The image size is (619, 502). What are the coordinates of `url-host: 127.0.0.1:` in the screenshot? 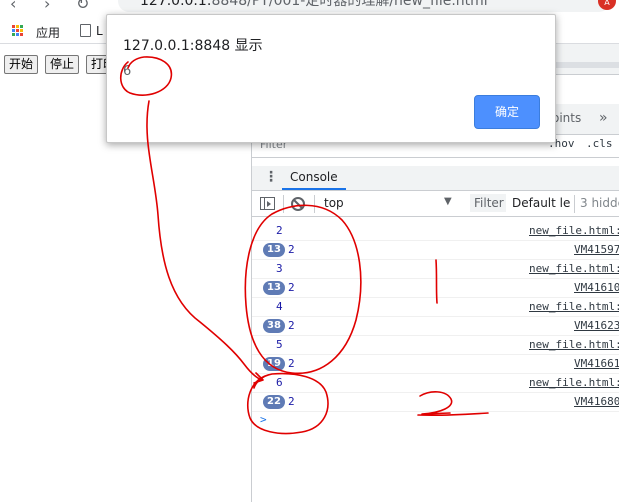 It's located at (176, 4).